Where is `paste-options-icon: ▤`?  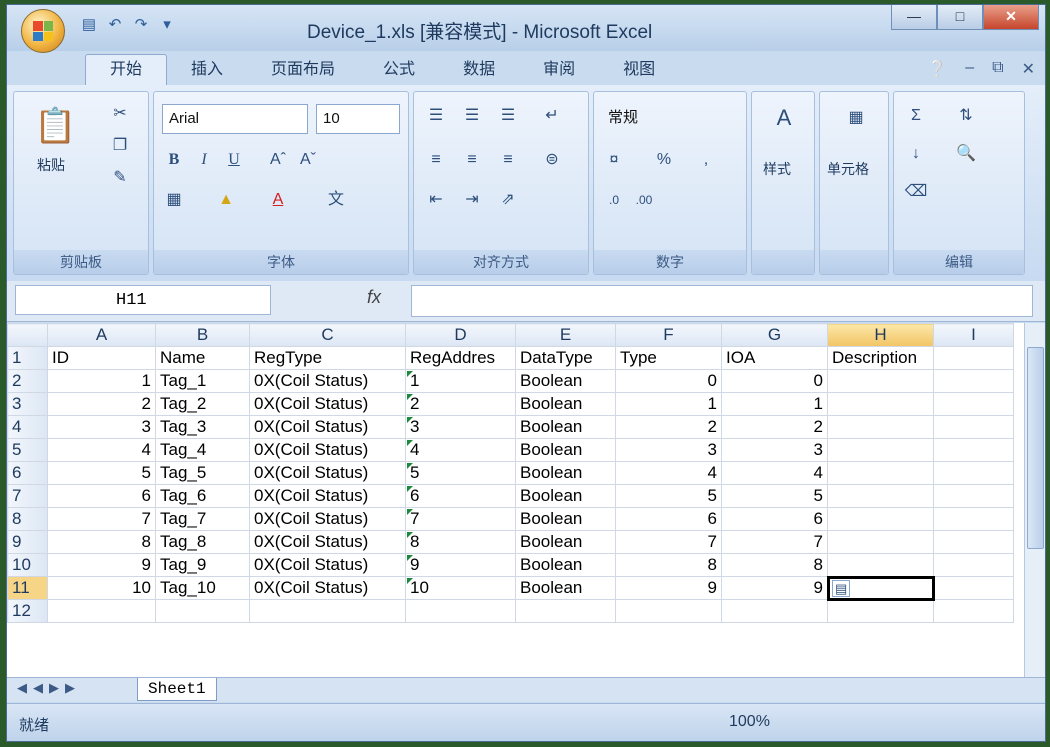
paste-options-icon: ▤ is located at coordinates (841, 588).